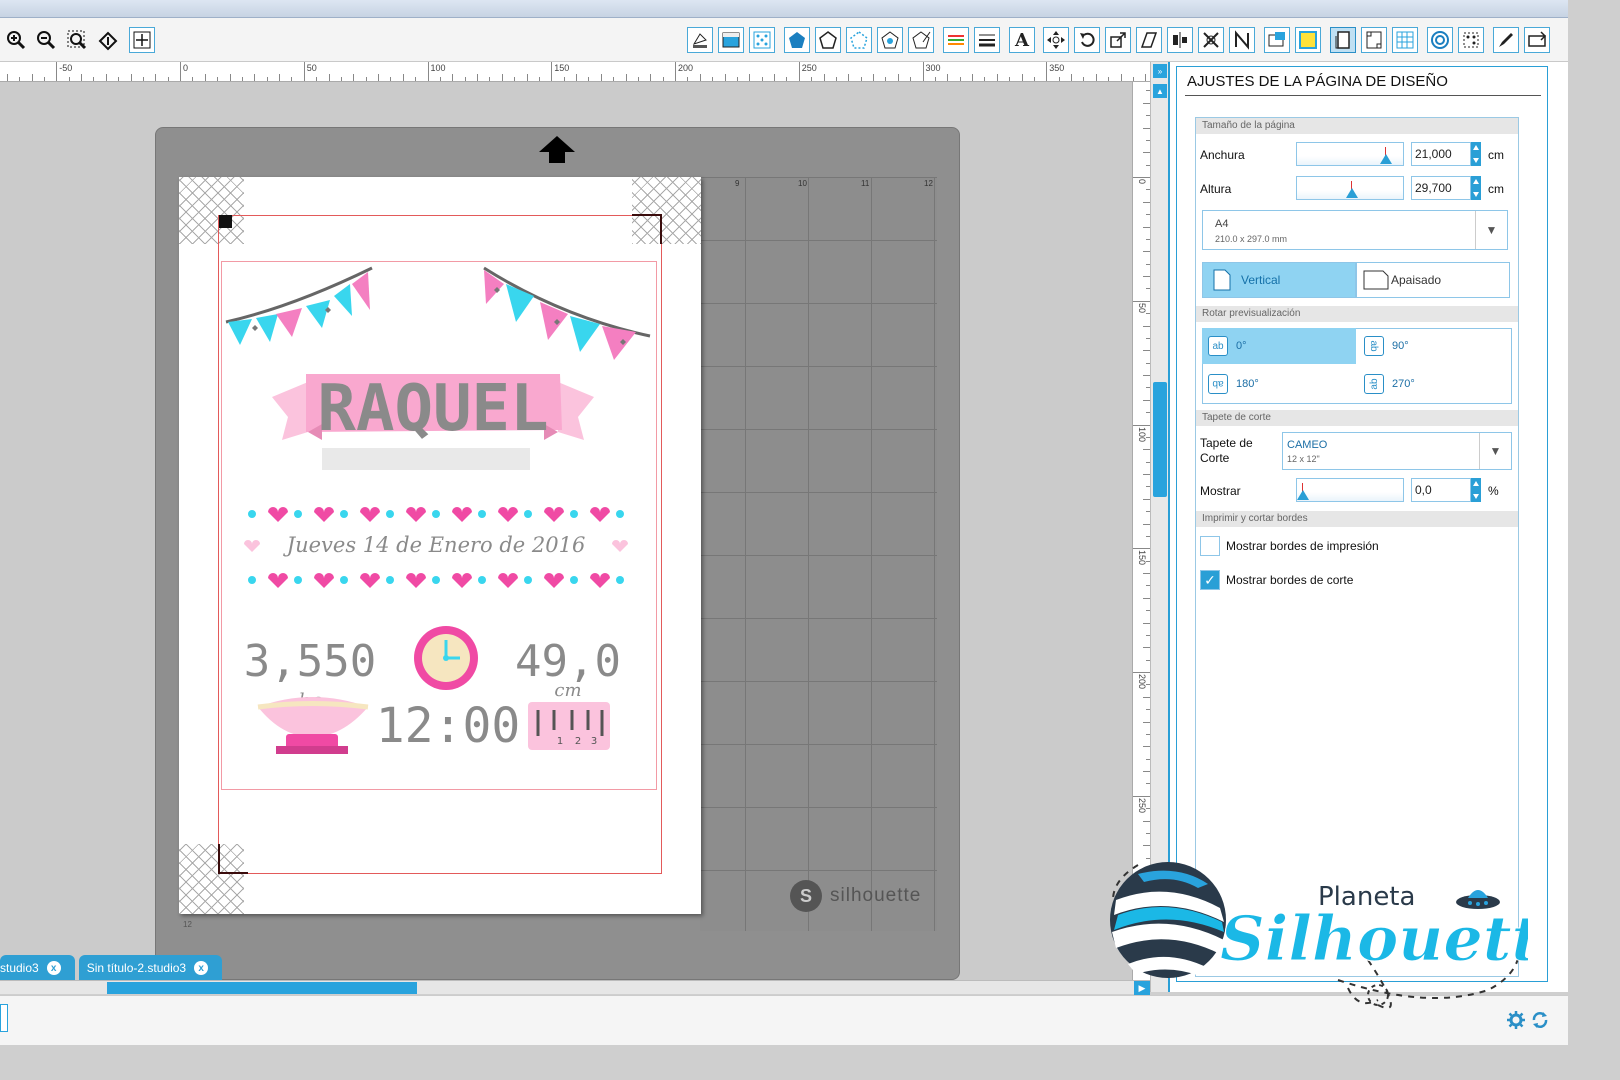 The width and height of the screenshot is (1620, 1080). What do you see at coordinates (1160, 439) in the screenshot?
I see `vertical-scroll-thumb` at bounding box center [1160, 439].